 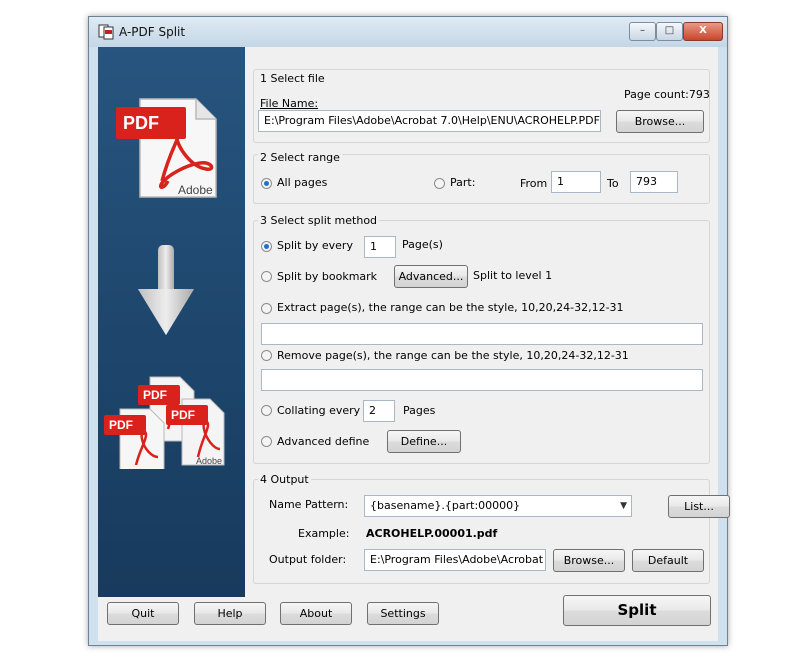 What do you see at coordinates (289, 103) in the screenshot?
I see `file-name-label: File Name:` at bounding box center [289, 103].